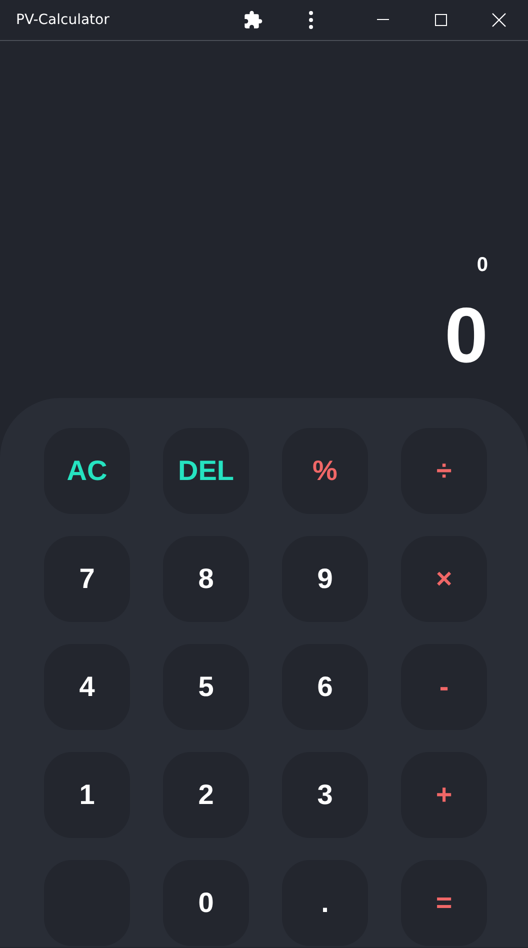 This screenshot has height=948, width=528. I want to click on result-text: 0, so click(466, 335).